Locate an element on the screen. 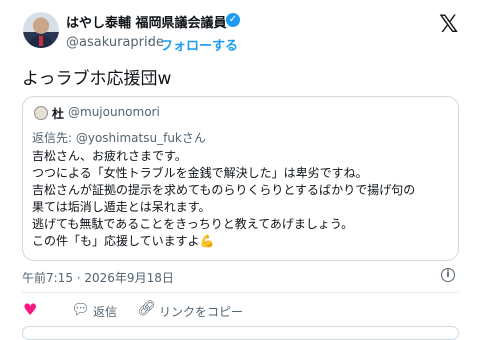  tweet-text: よっラブホ応援団w is located at coordinates (97, 79).